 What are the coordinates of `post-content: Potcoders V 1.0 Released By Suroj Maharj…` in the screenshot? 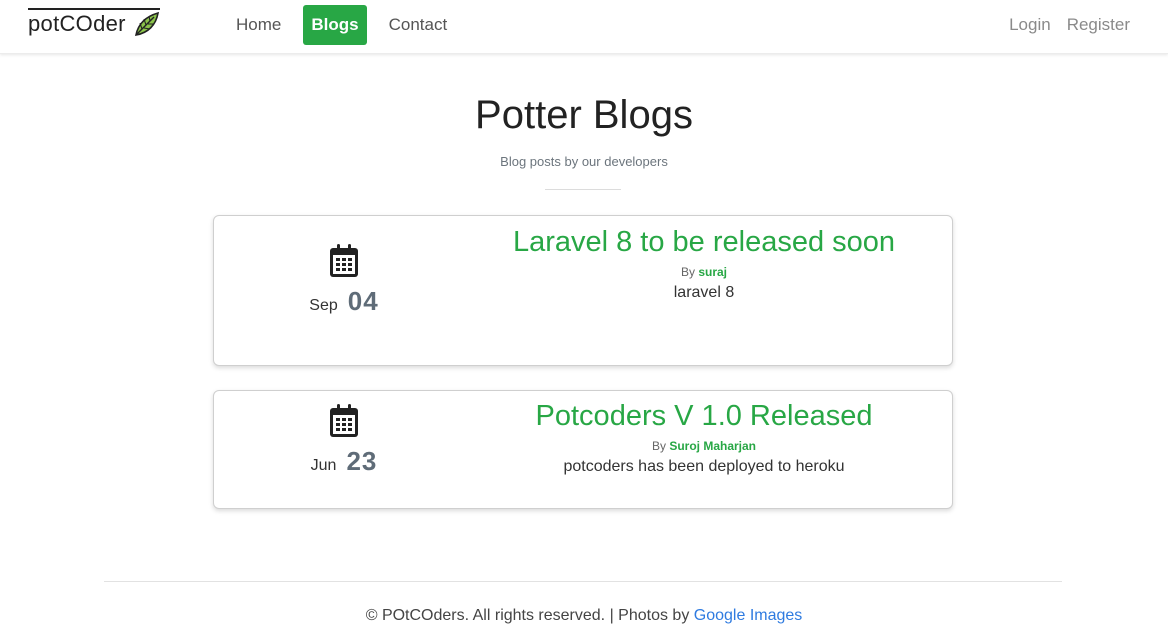 It's located at (704, 438).